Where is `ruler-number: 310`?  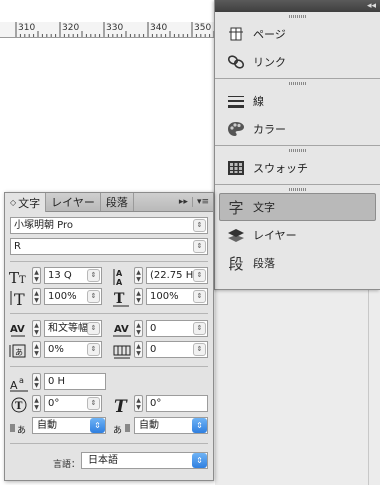 ruler-number: 310 is located at coordinates (27, 28).